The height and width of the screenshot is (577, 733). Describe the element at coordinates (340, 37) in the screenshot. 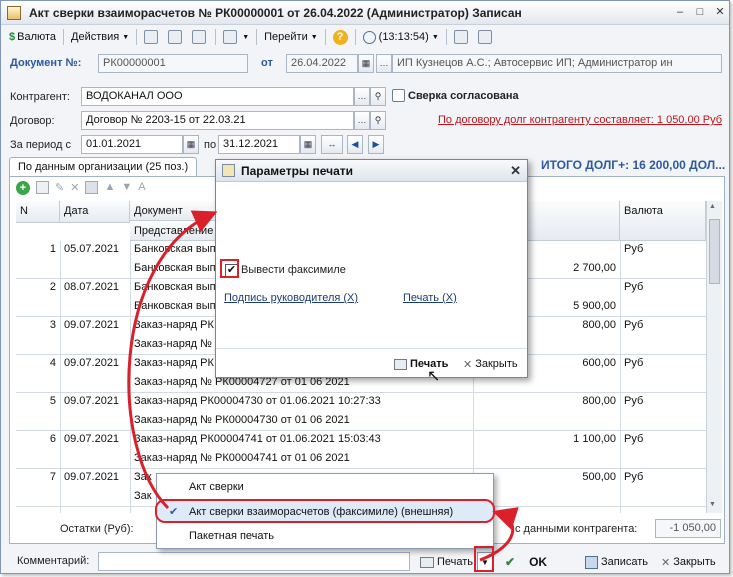

I see `help-button: ?` at that location.